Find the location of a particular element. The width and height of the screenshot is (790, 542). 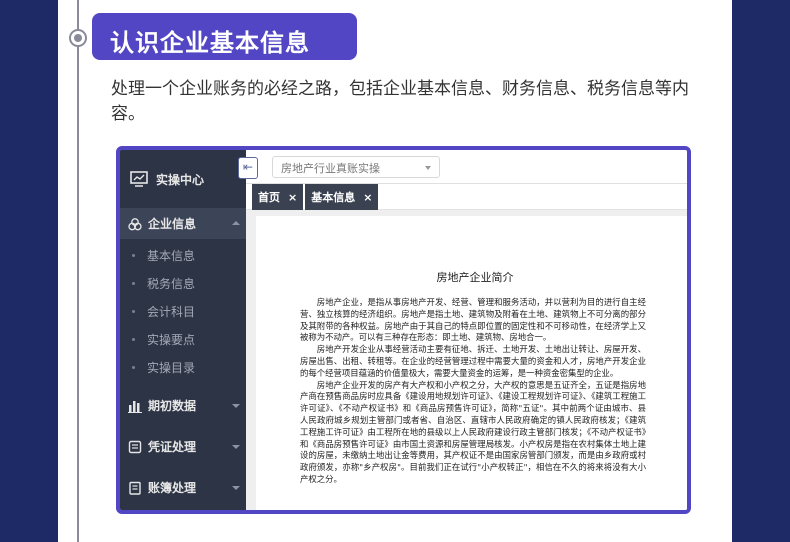

submenu-item-label: 基本信息 is located at coordinates (171, 255).